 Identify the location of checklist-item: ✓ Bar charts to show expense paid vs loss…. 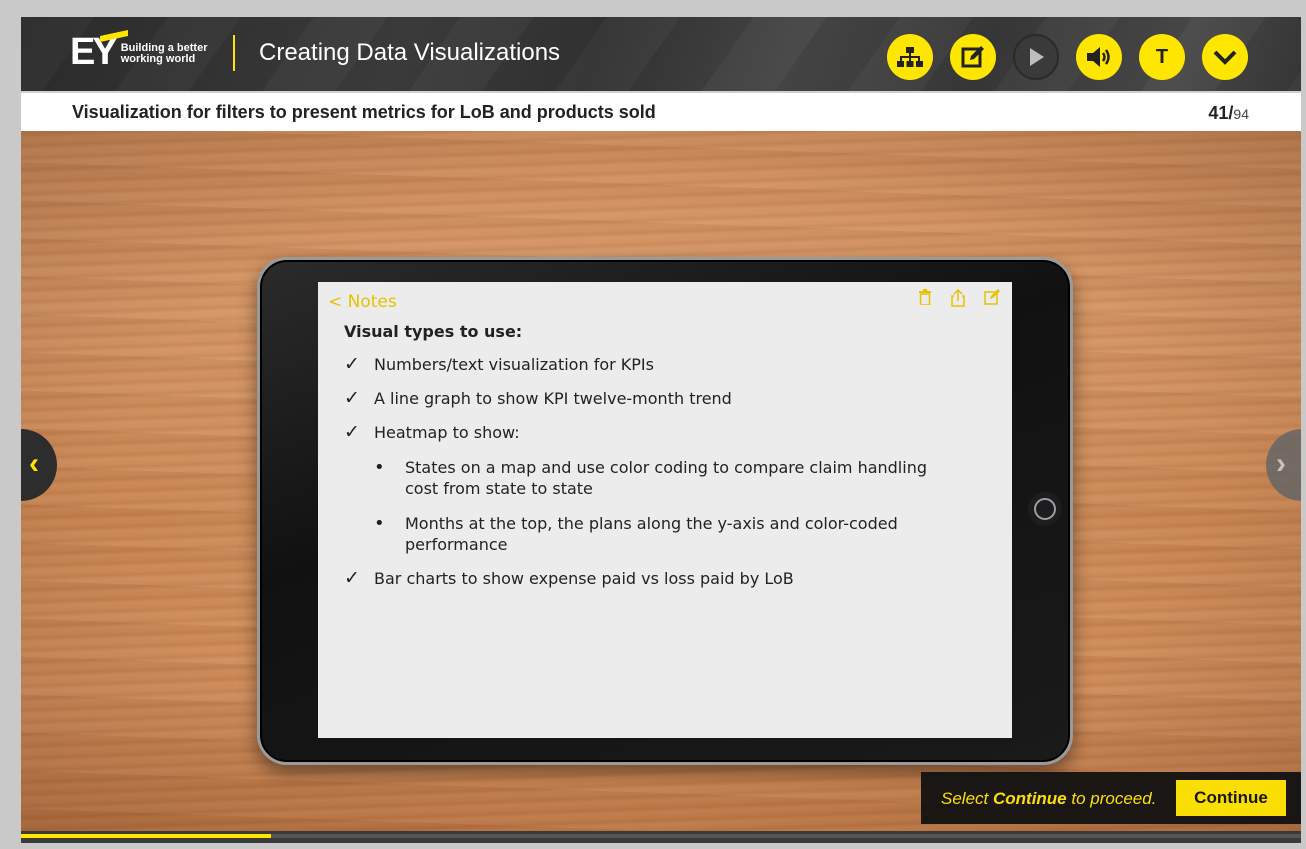
(664, 578).